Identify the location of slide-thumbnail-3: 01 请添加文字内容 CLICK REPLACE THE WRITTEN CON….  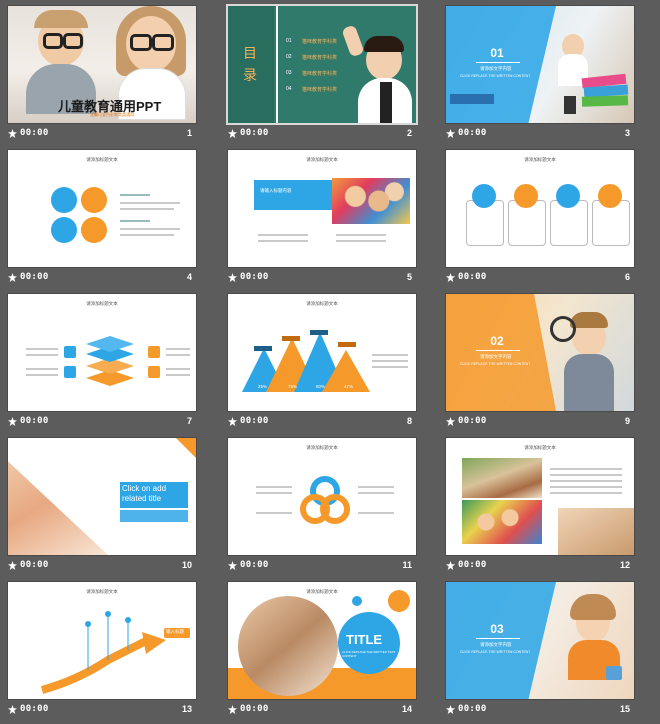
(540, 64).